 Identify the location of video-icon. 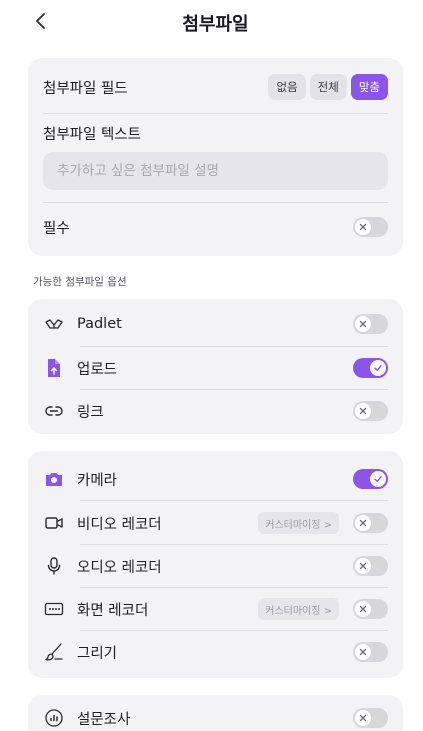
(54, 523).